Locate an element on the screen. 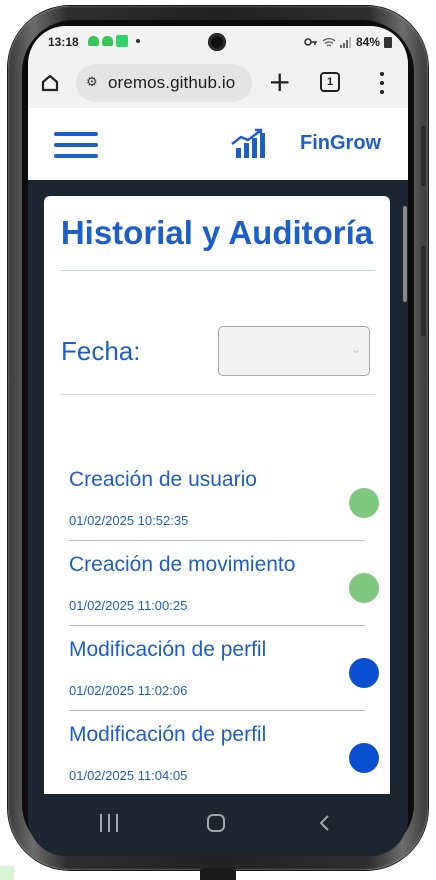 This screenshot has width=436, height=880. key-icon is located at coordinates (310, 42).